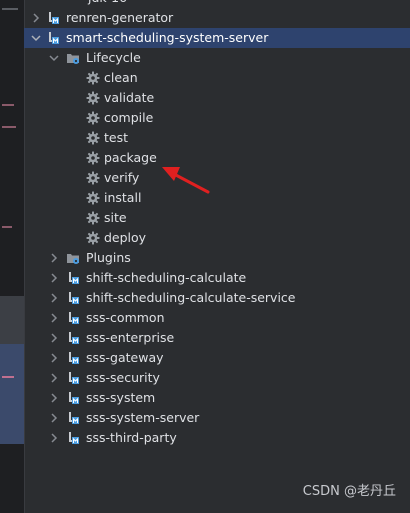 The image size is (410, 513). Describe the element at coordinates (186, 180) in the screenshot. I see `annotation-arrow-icon` at that location.